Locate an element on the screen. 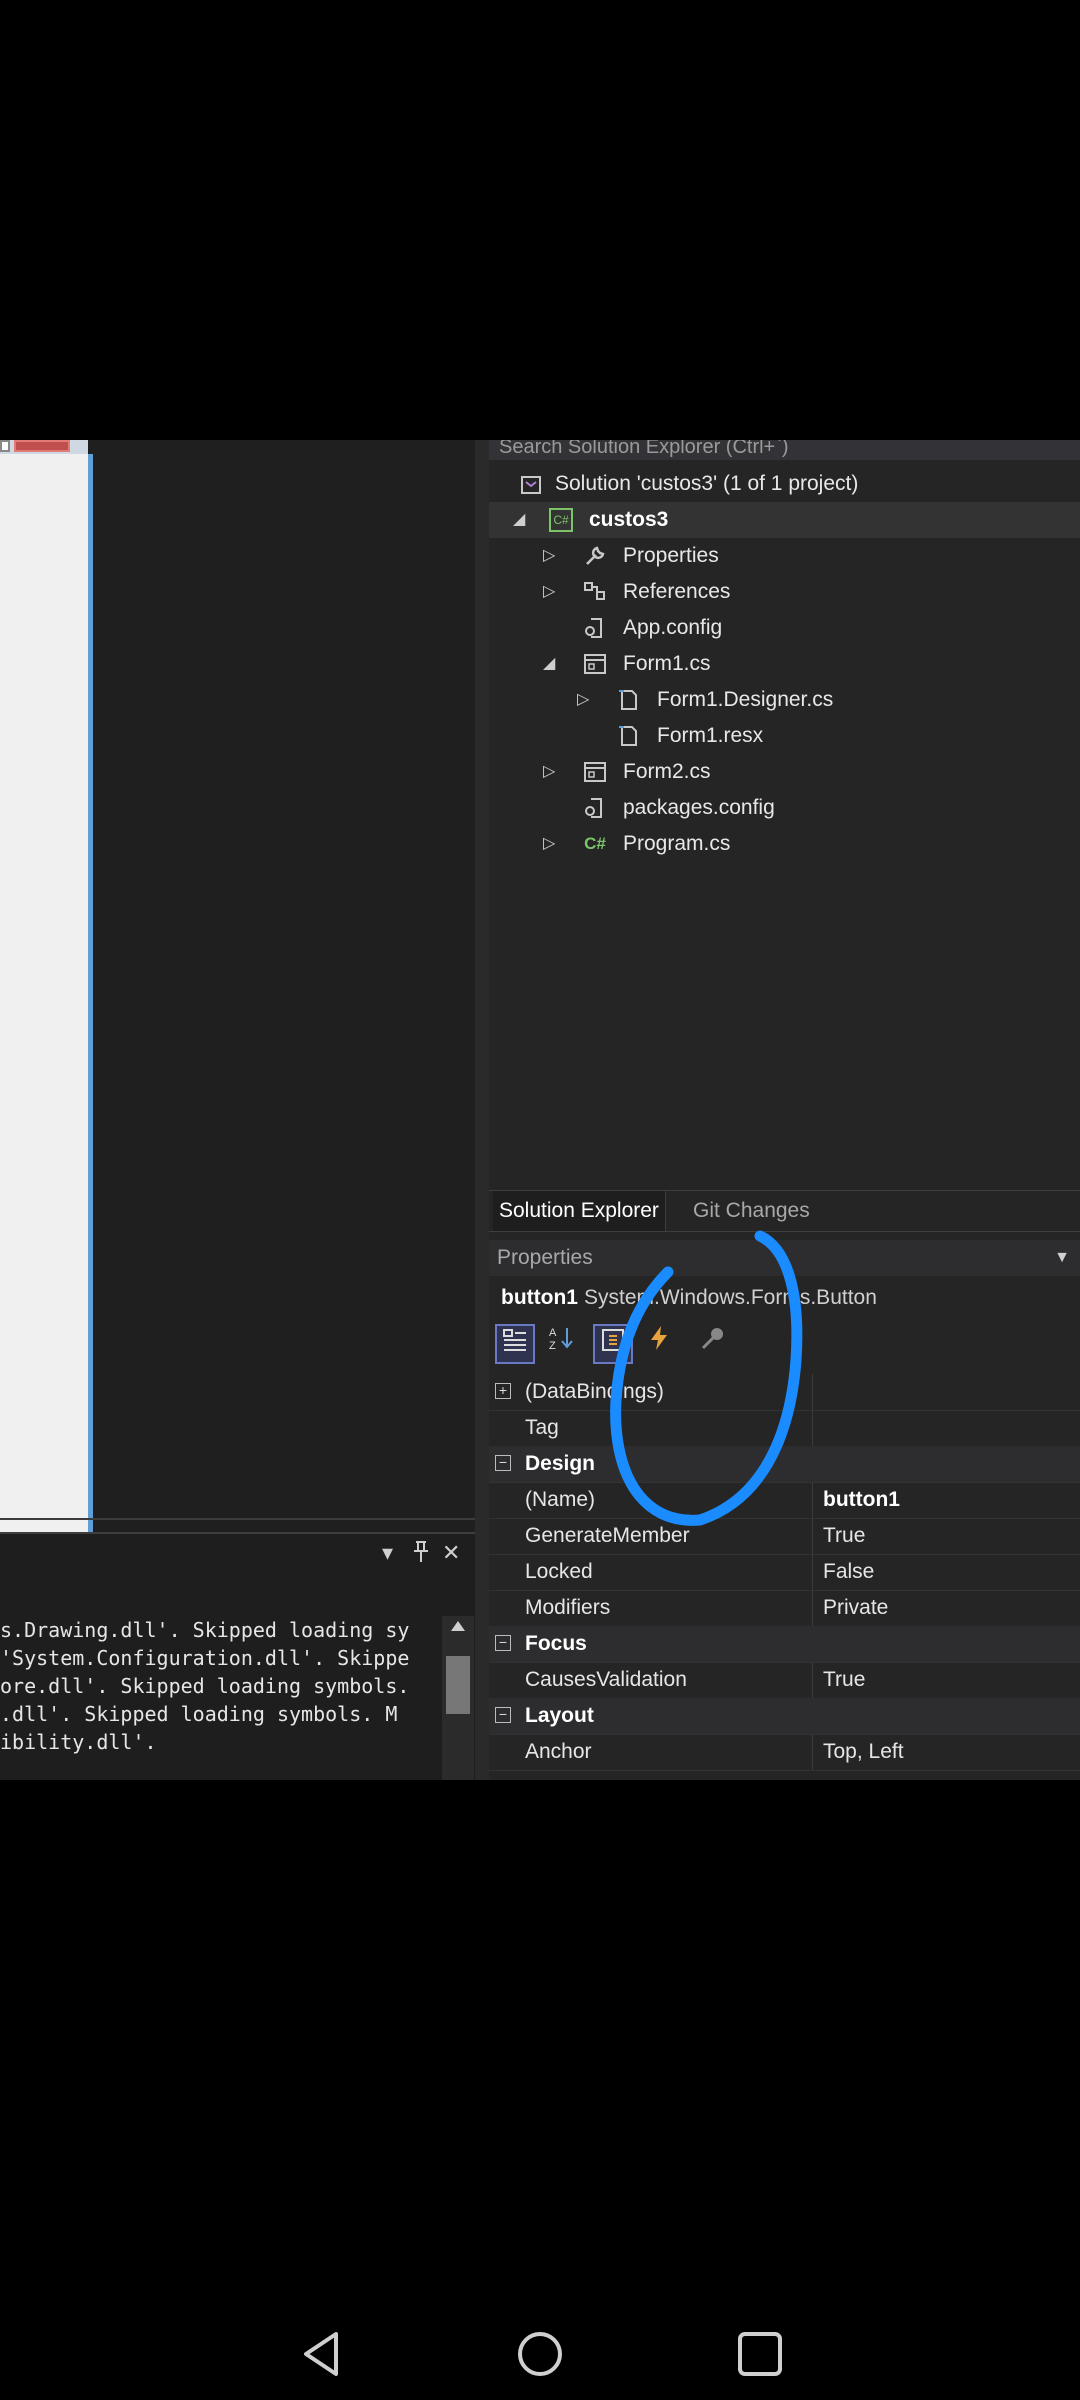  property-row-anchor: Anchor Top, Left is located at coordinates (784, 1752).